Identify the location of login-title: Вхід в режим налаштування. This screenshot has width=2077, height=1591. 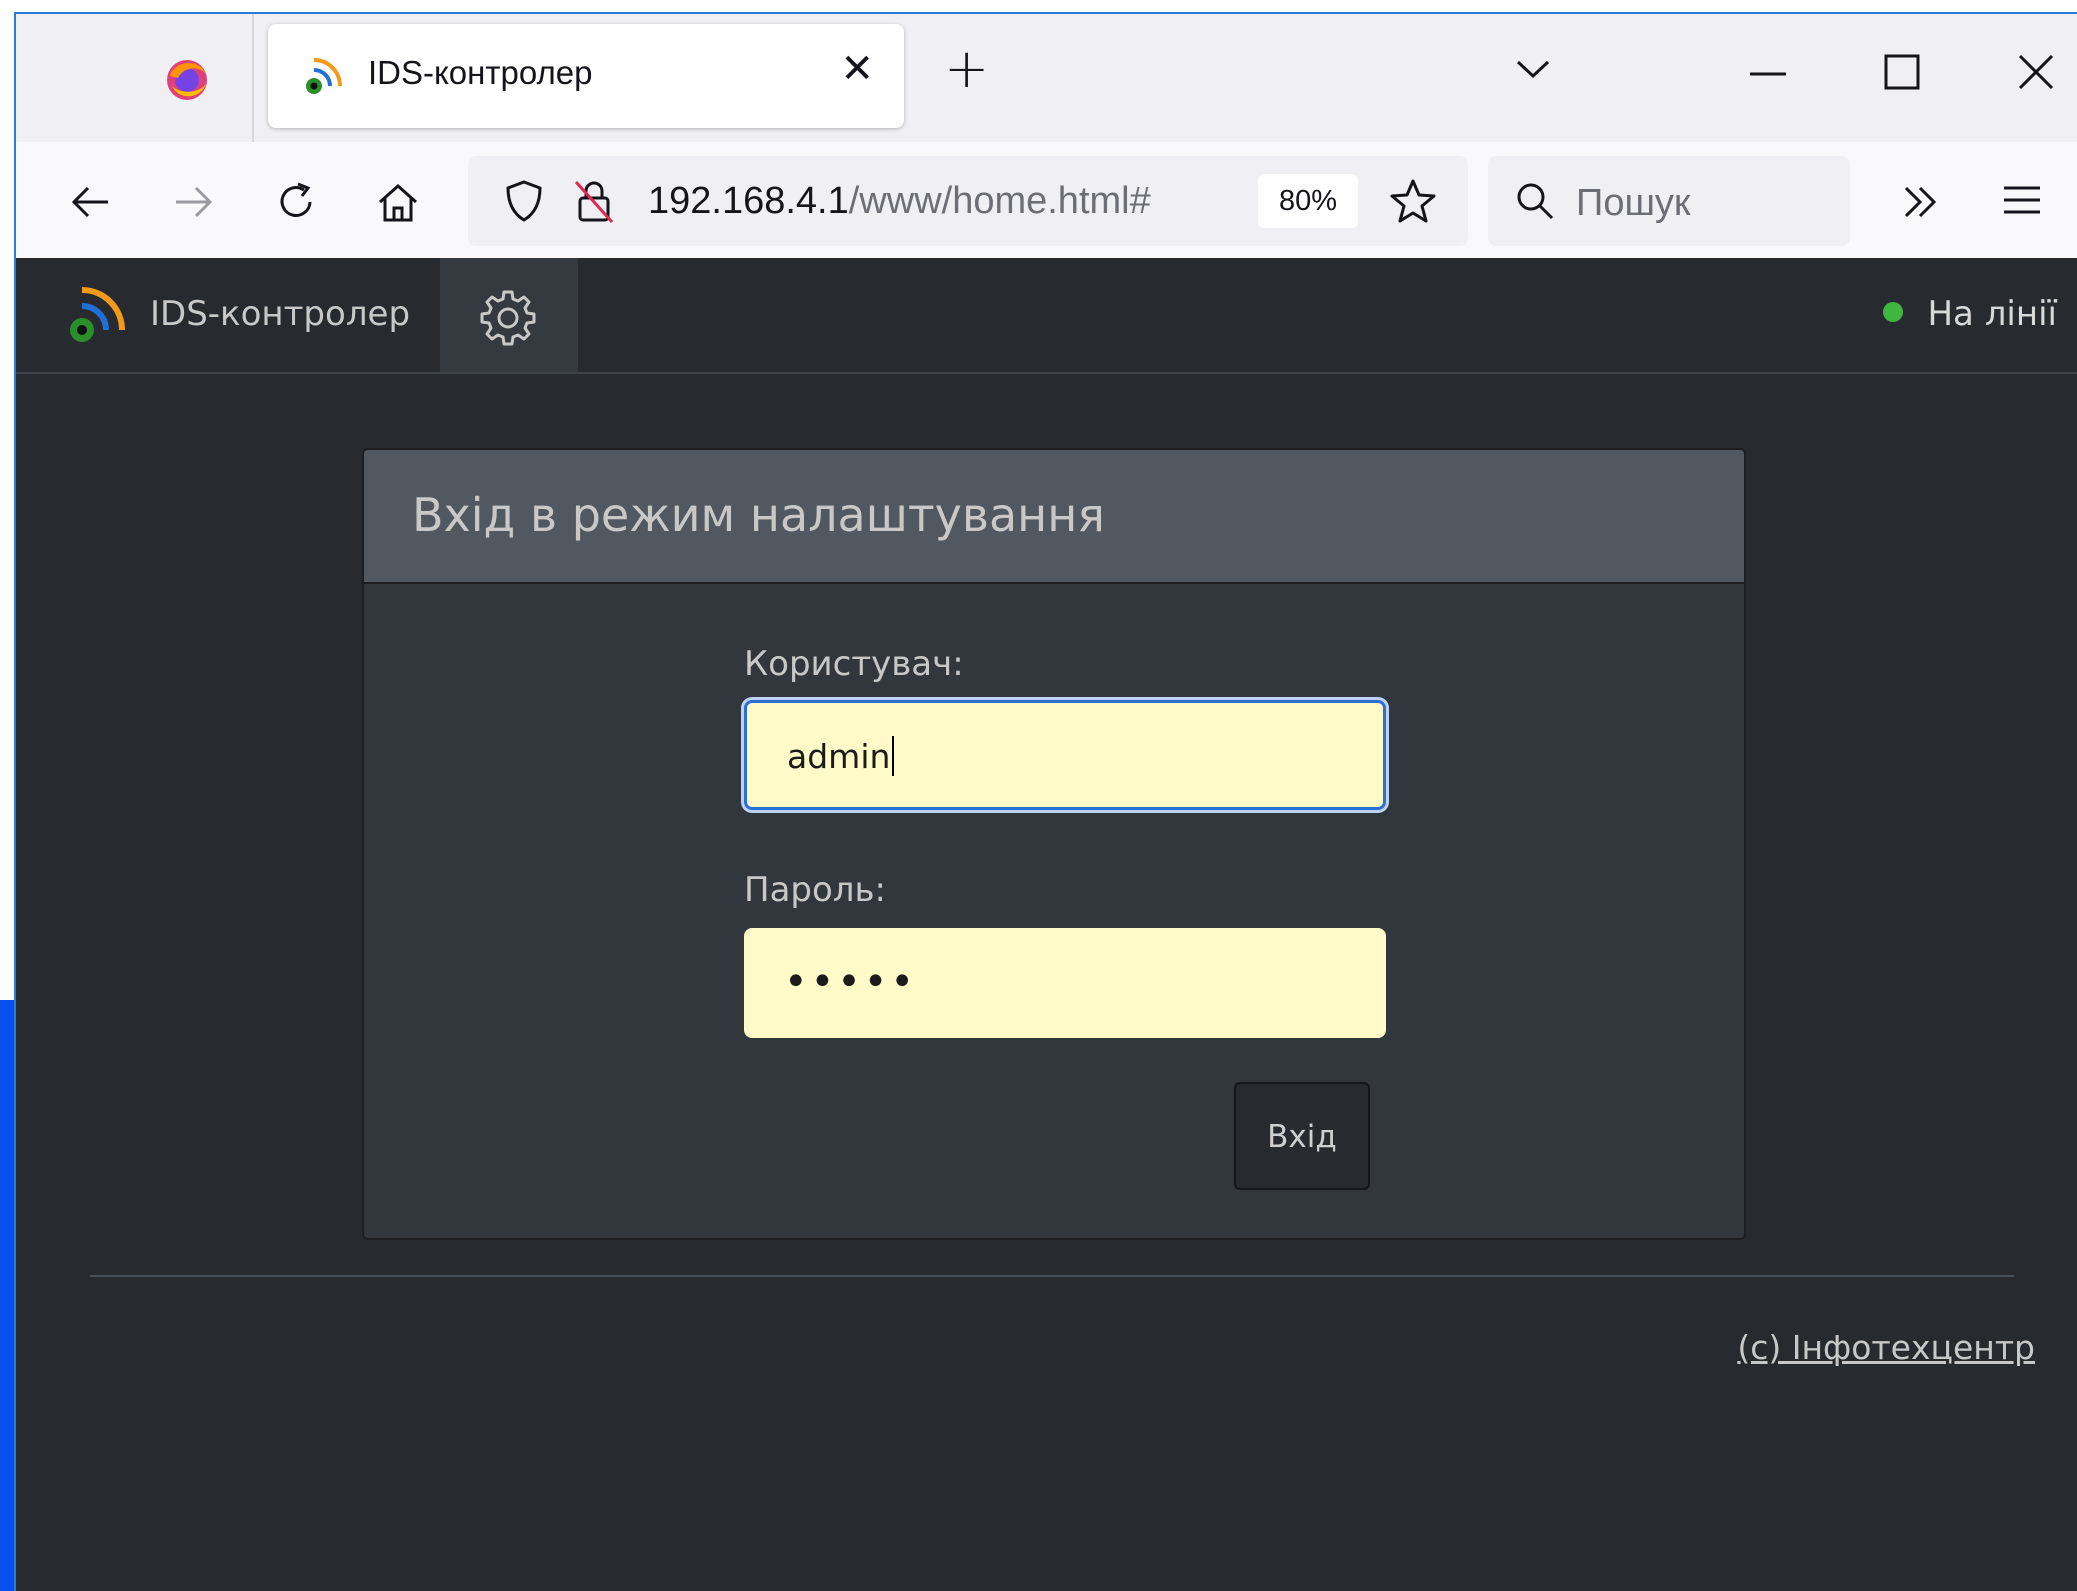
(758, 515).